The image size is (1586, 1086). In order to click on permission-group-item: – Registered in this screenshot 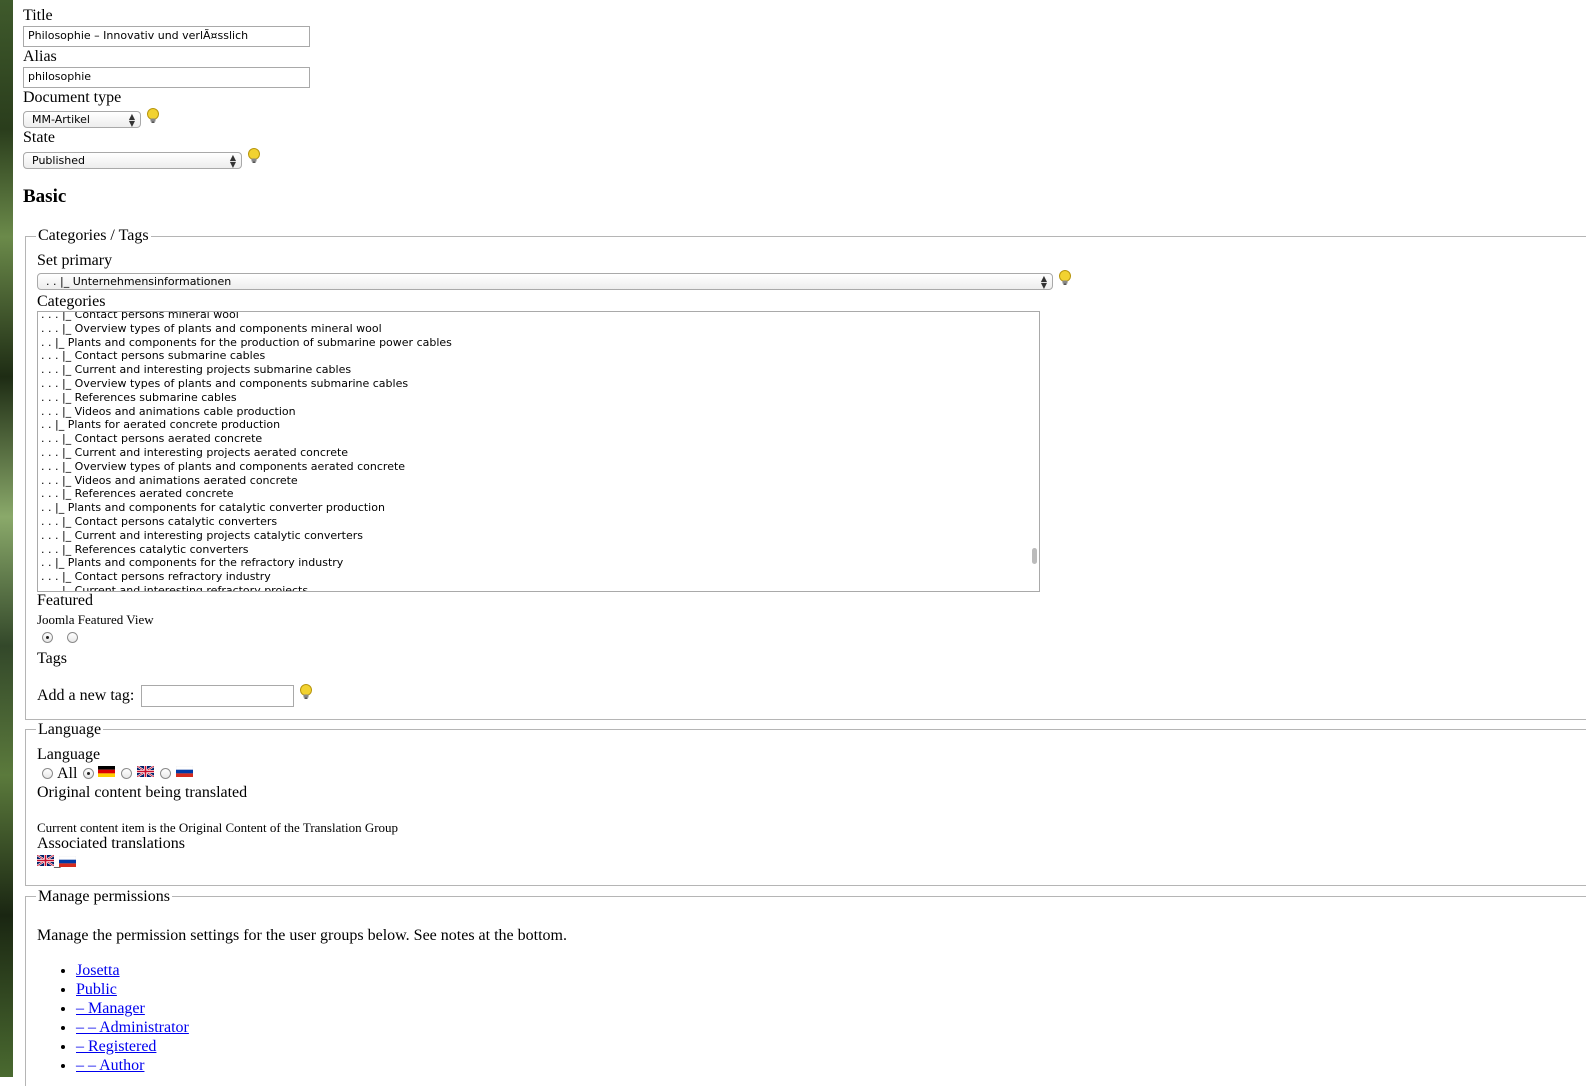, I will do `click(132, 1046)`.